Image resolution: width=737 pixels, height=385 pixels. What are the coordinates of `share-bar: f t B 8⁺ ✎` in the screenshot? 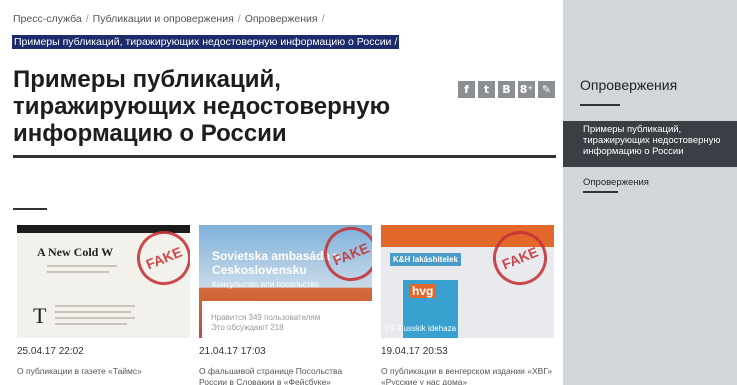 It's located at (506, 89).